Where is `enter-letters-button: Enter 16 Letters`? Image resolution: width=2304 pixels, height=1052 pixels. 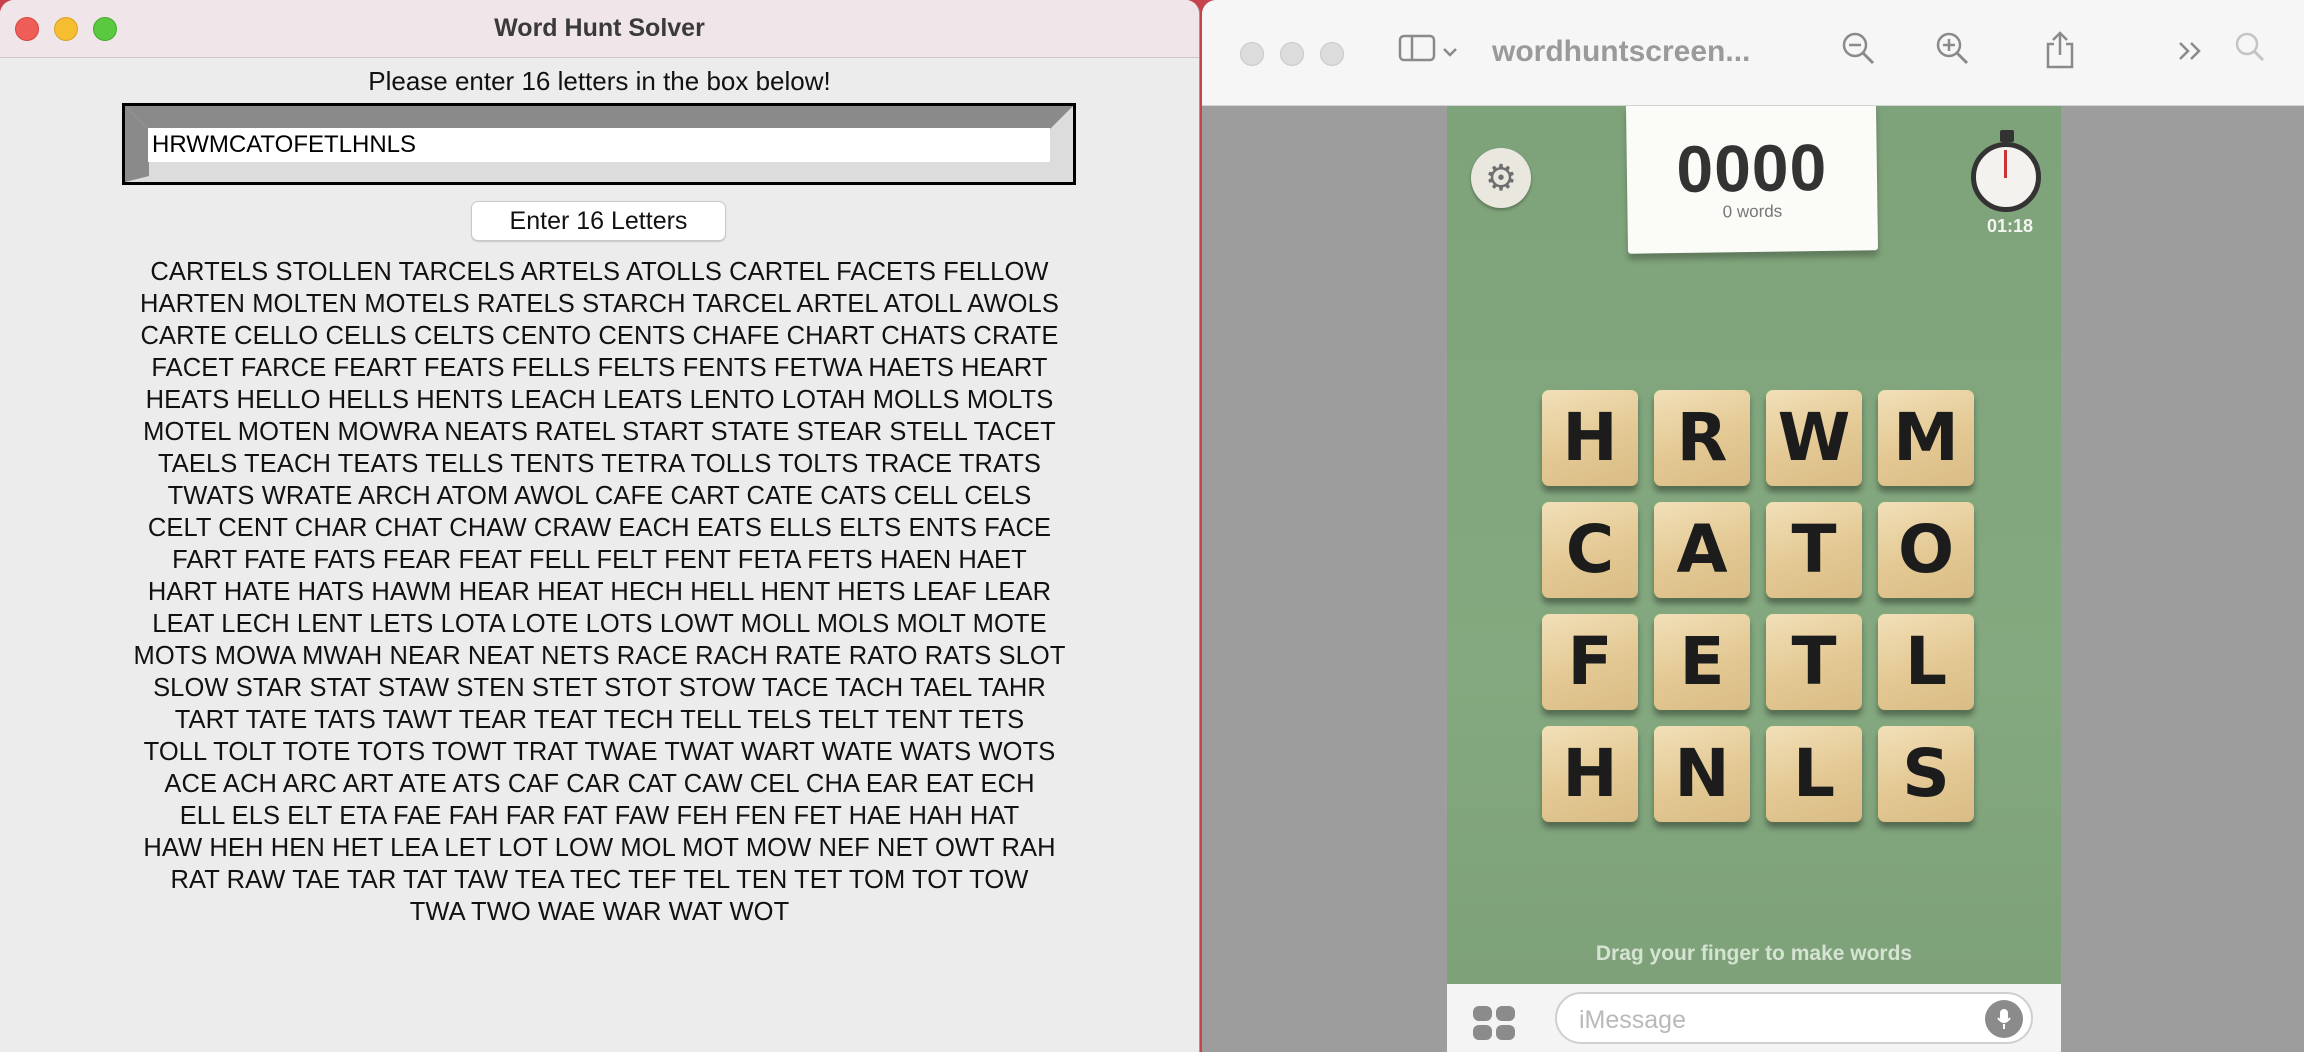 enter-letters-button: Enter 16 Letters is located at coordinates (598, 221).